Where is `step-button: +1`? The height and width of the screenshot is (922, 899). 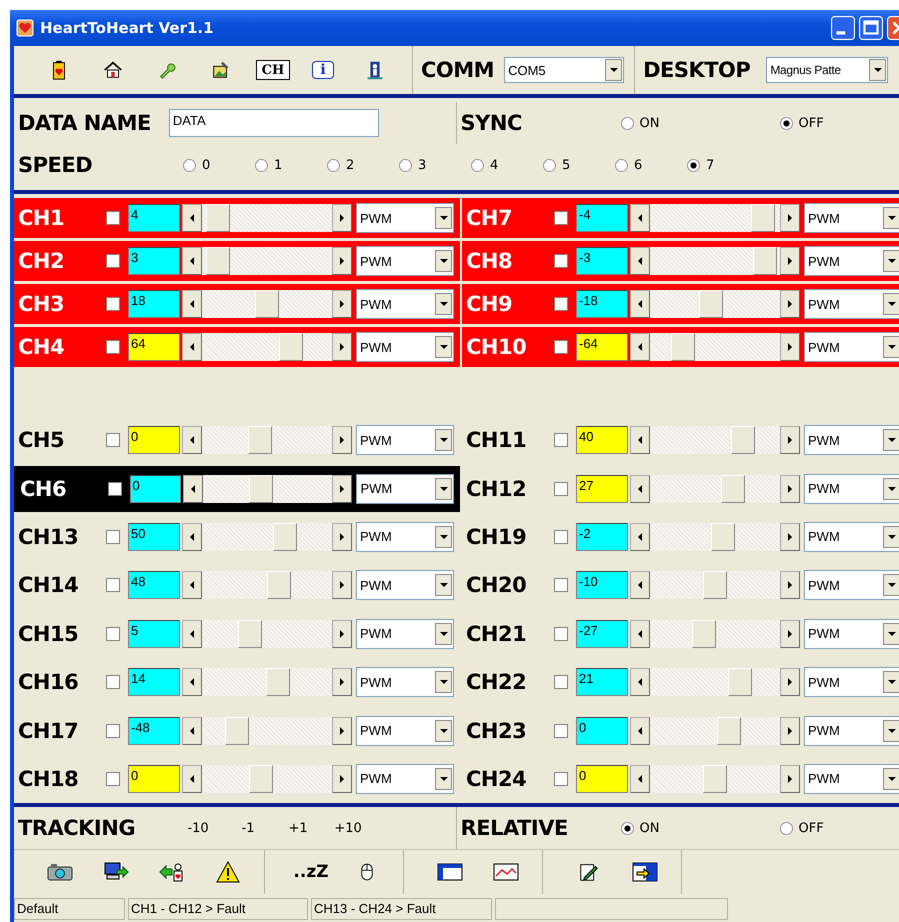
step-button: +1 is located at coordinates (298, 828).